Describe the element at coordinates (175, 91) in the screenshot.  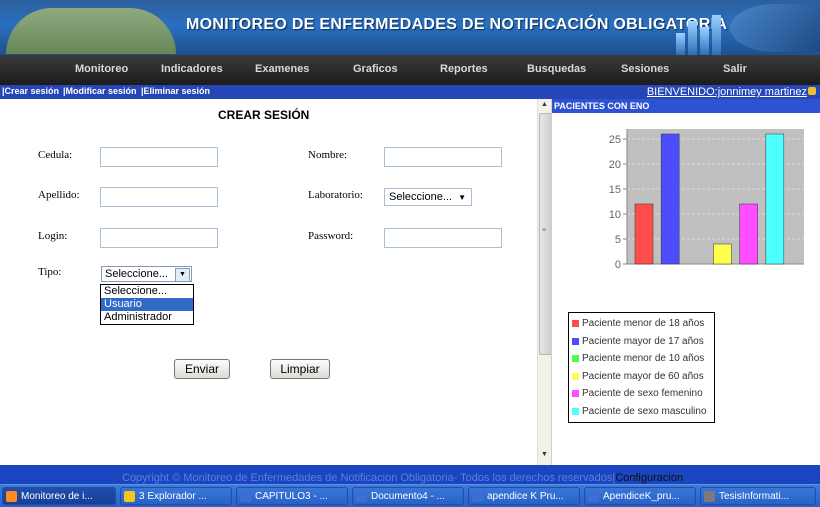
I see `link-eliminar-sesion: |Eliminar sesión` at that location.